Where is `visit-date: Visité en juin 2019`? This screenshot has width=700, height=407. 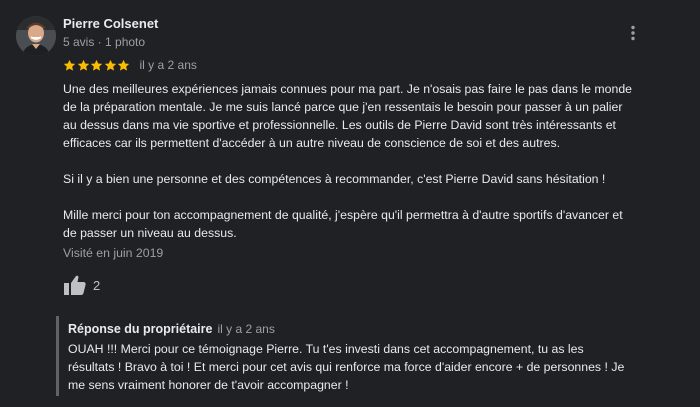
visit-date: Visité en juin 2019 is located at coordinates (113, 253).